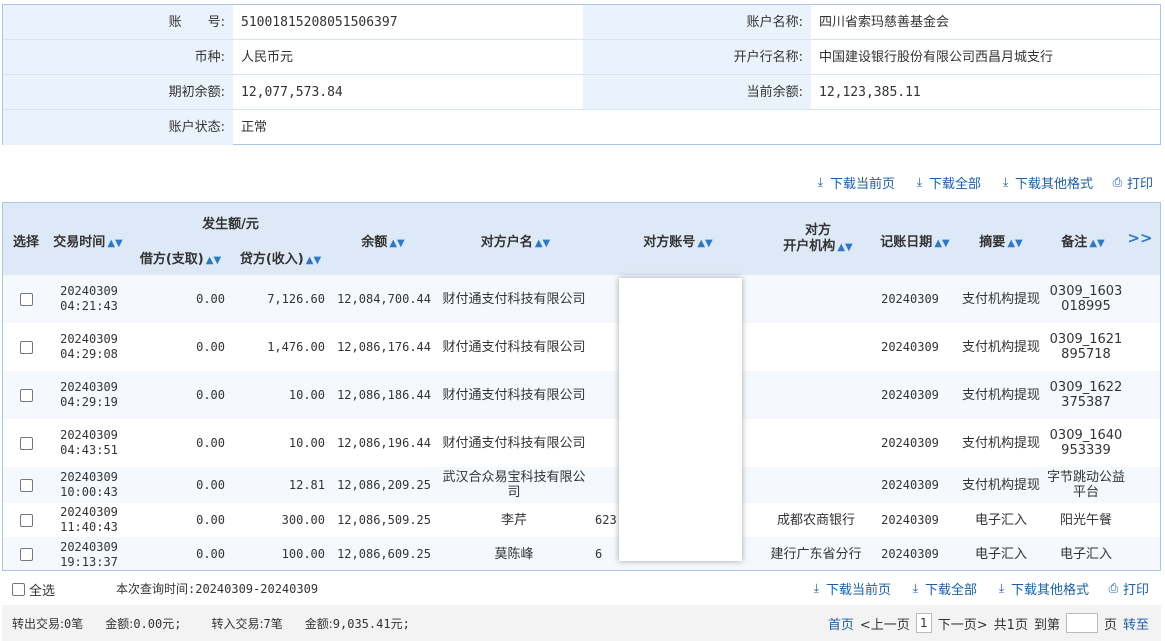  Describe the element at coordinates (180, 257) in the screenshot. I see `header-debit: 借方(支取) ▲▼` at that location.